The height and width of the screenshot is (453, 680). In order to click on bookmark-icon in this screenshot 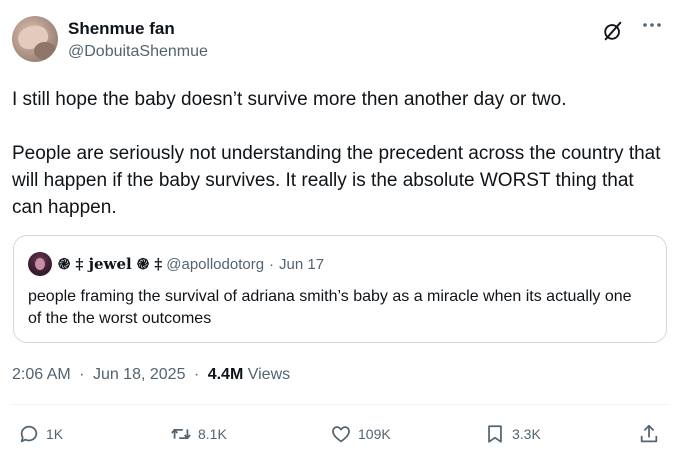, I will do `click(495, 434)`.